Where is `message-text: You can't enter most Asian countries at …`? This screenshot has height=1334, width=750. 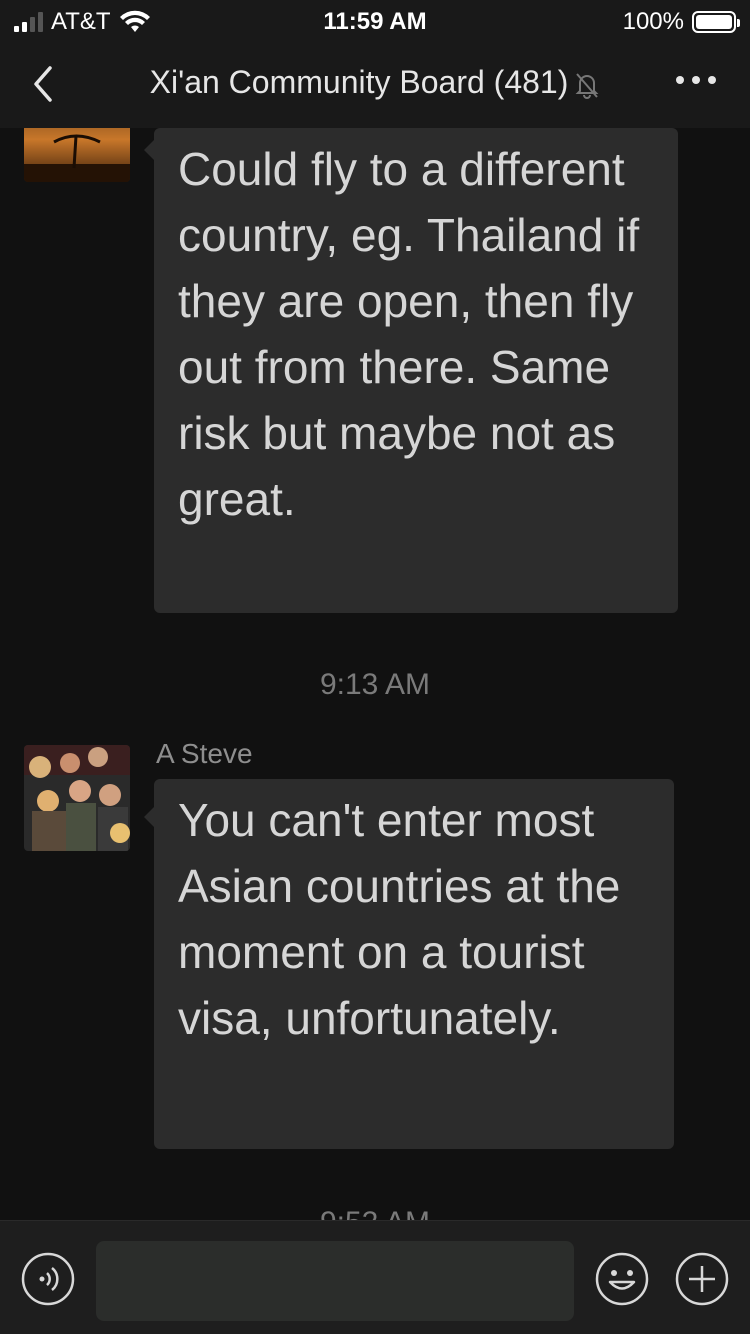 message-text: You can't enter most Asian countries at … is located at coordinates (399, 919).